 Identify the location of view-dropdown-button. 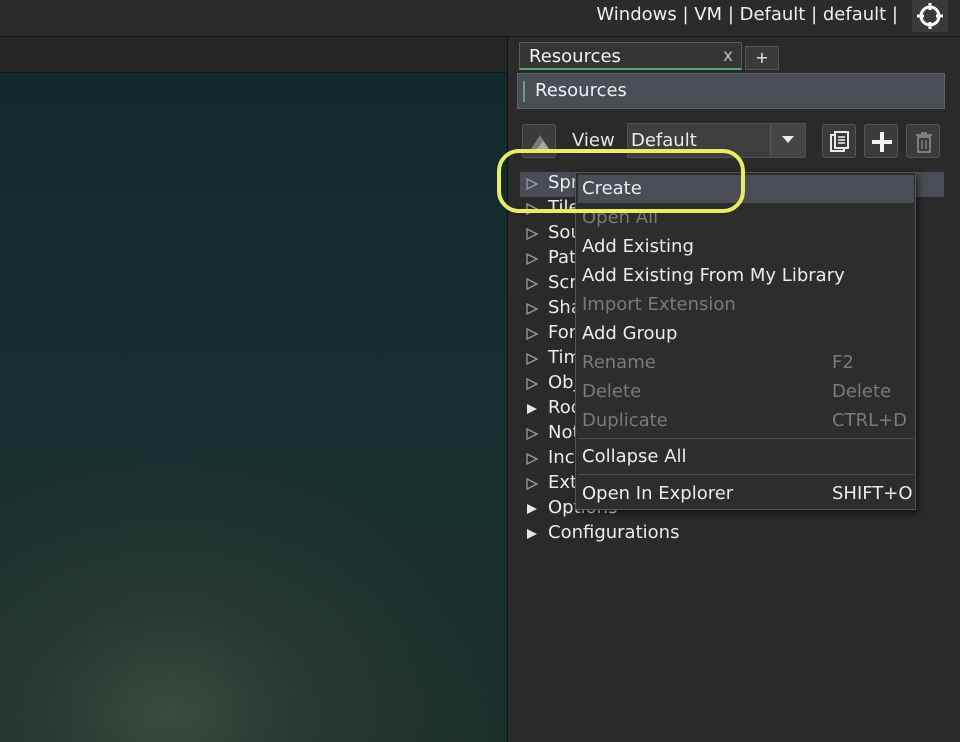
(787, 140).